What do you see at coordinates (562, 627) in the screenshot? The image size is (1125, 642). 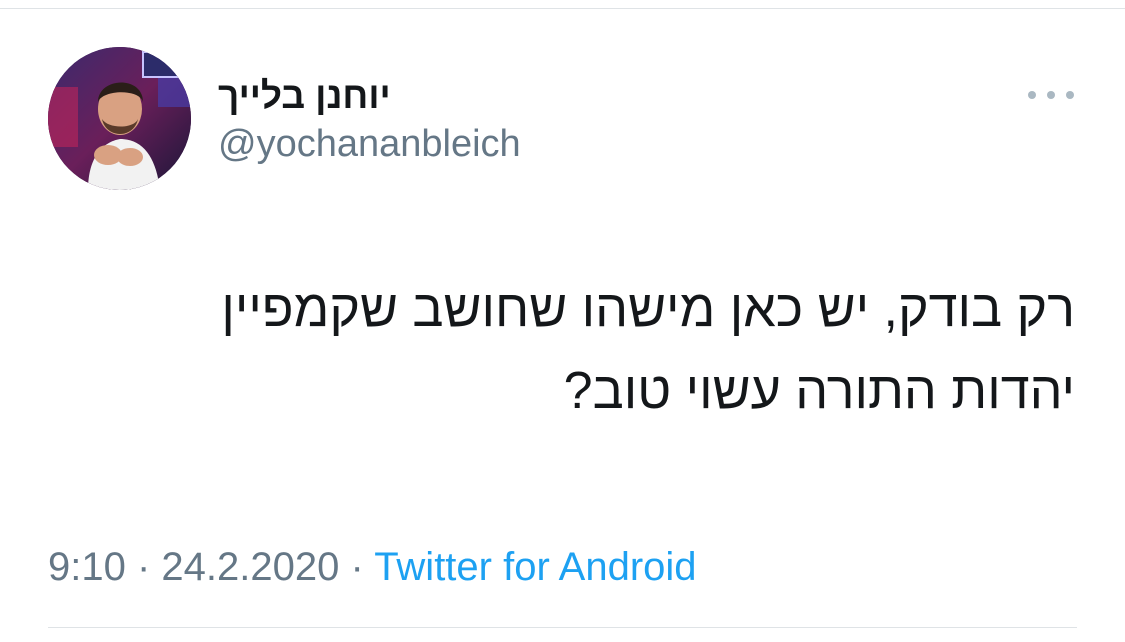 I see `bottom-divider` at bounding box center [562, 627].